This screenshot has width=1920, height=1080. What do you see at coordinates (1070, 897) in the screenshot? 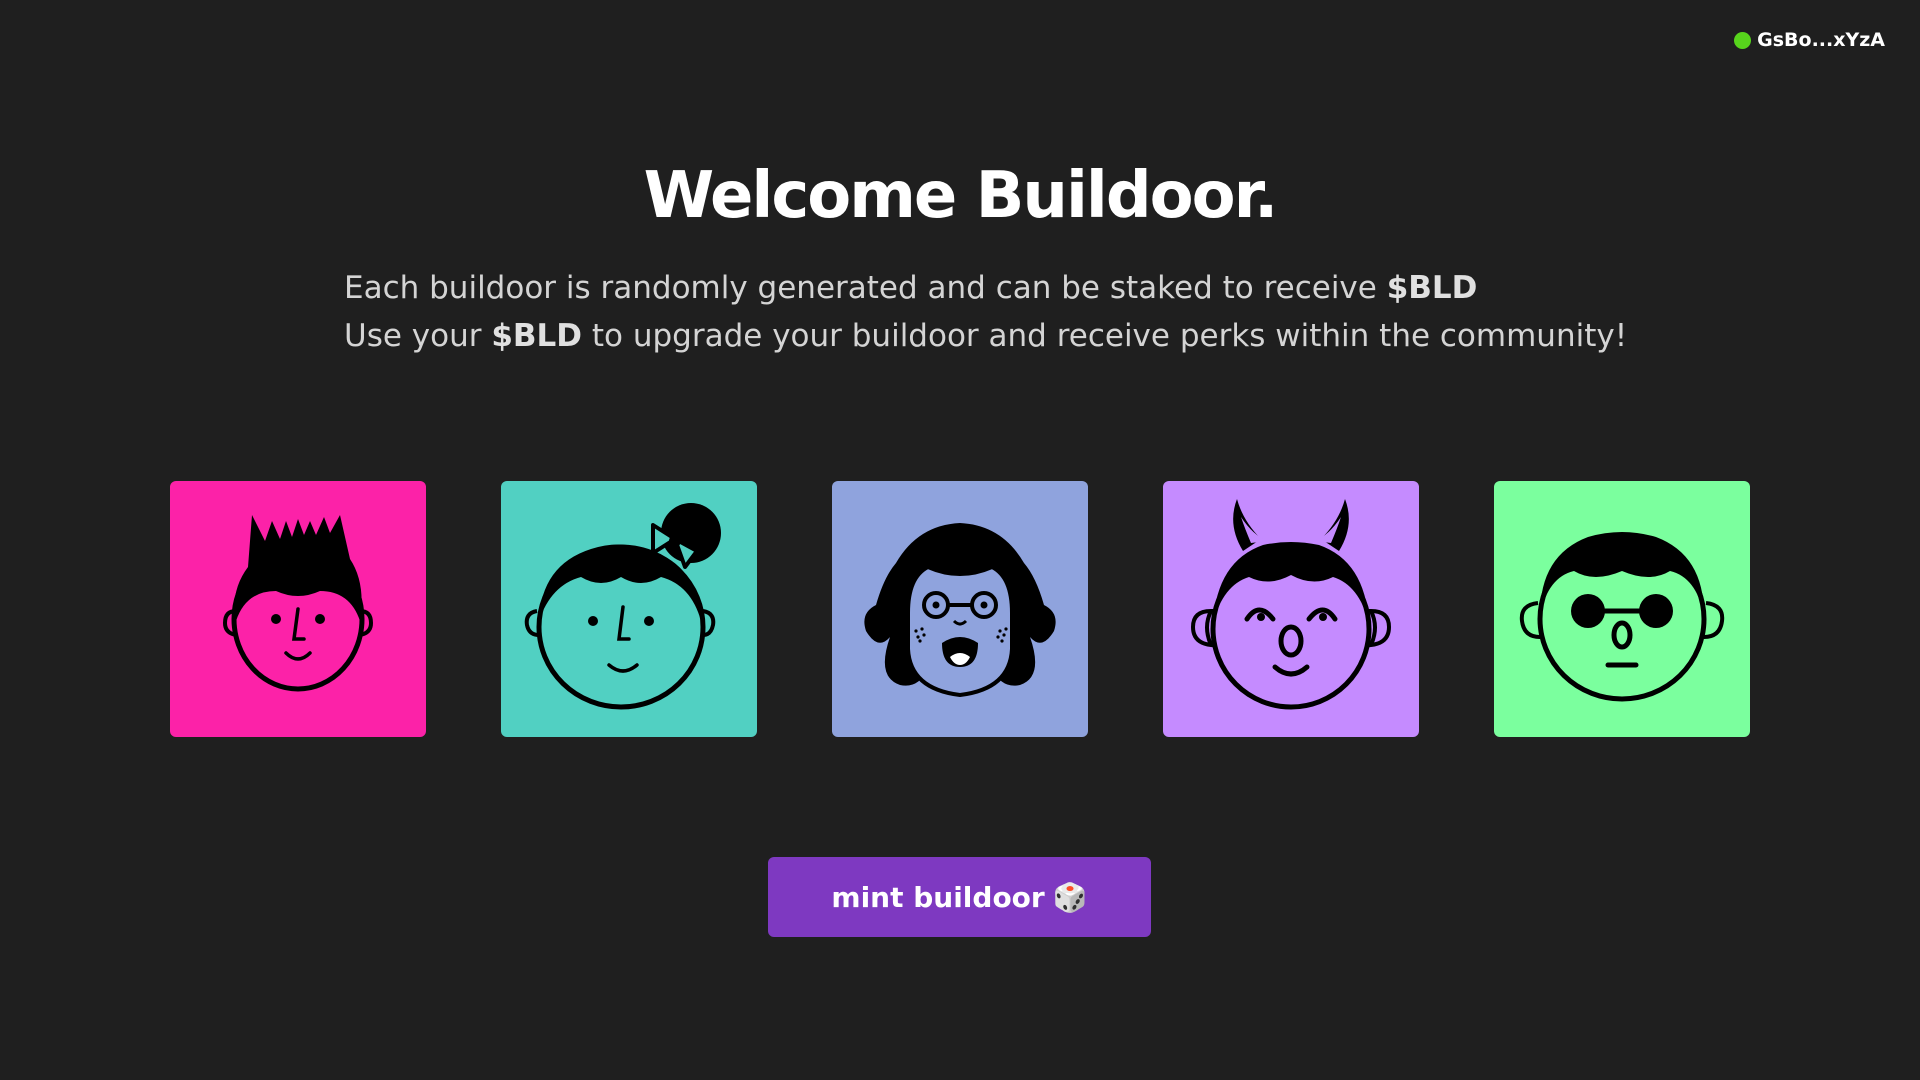
I see `dice-icon: 🎲` at bounding box center [1070, 897].